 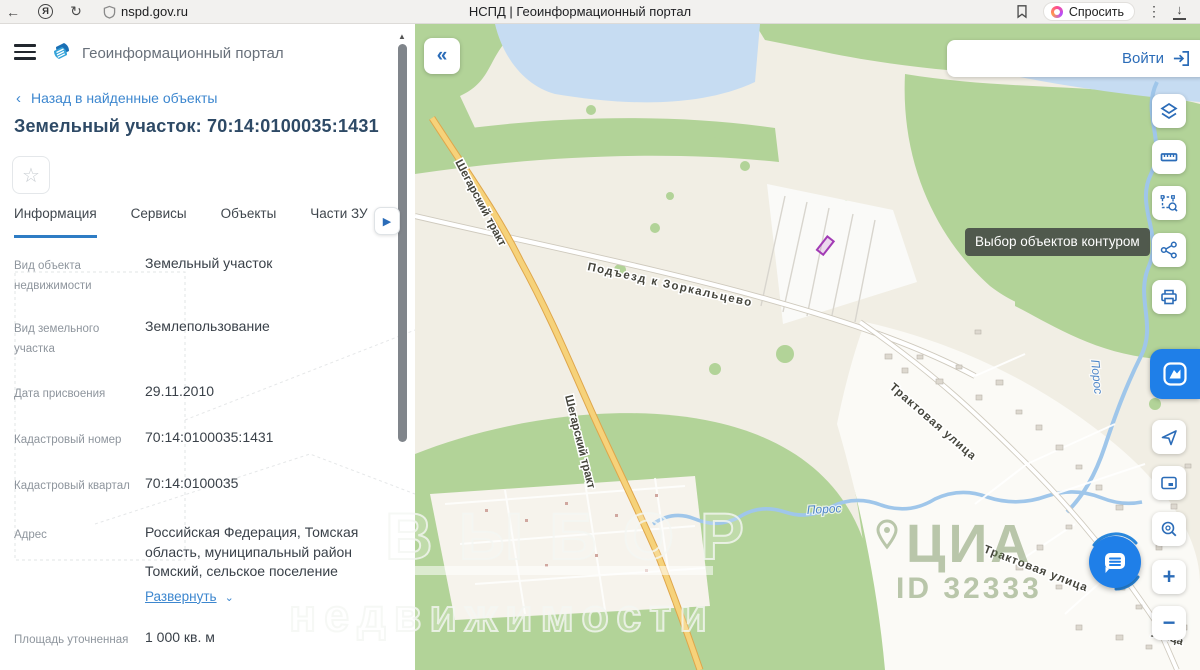 I want to click on share-button, so click(x=1169, y=250).